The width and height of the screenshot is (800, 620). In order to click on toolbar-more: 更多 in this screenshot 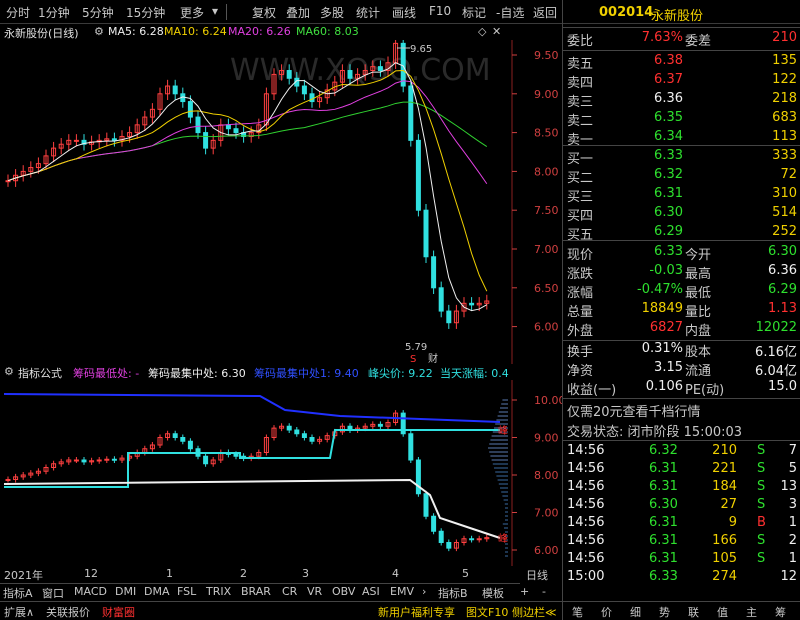, I will do `click(192, 12)`.